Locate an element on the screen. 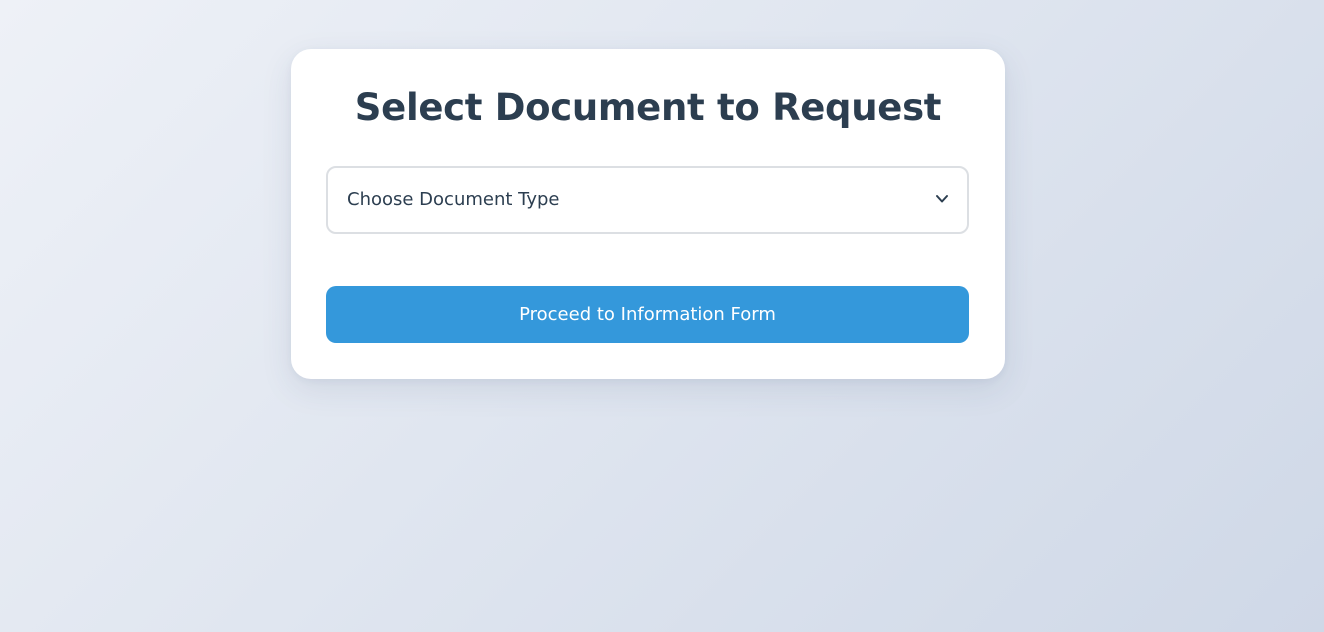 The width and height of the screenshot is (1324, 632). page-title: Select Document to Request is located at coordinates (648, 107).